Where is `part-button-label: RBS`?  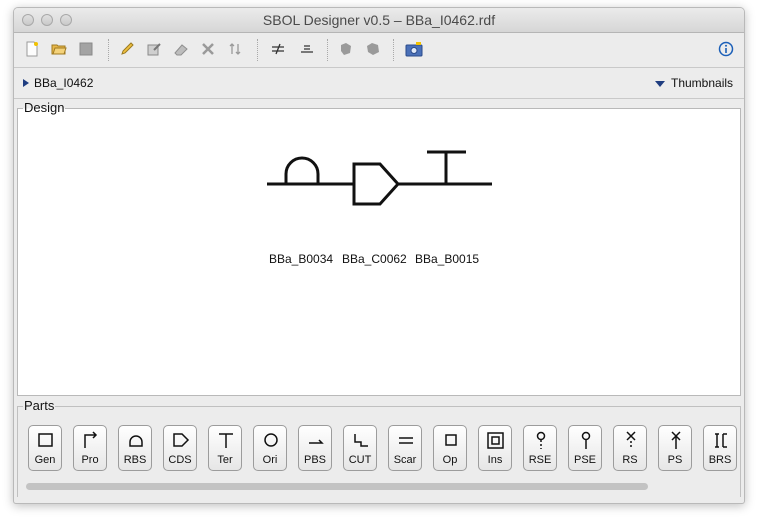 part-button-label: RBS is located at coordinates (135, 460).